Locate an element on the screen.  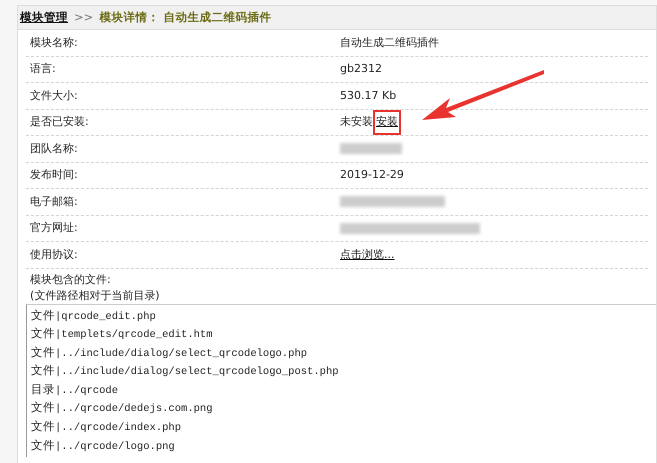
field-value: 未安装 is located at coordinates (356, 122).